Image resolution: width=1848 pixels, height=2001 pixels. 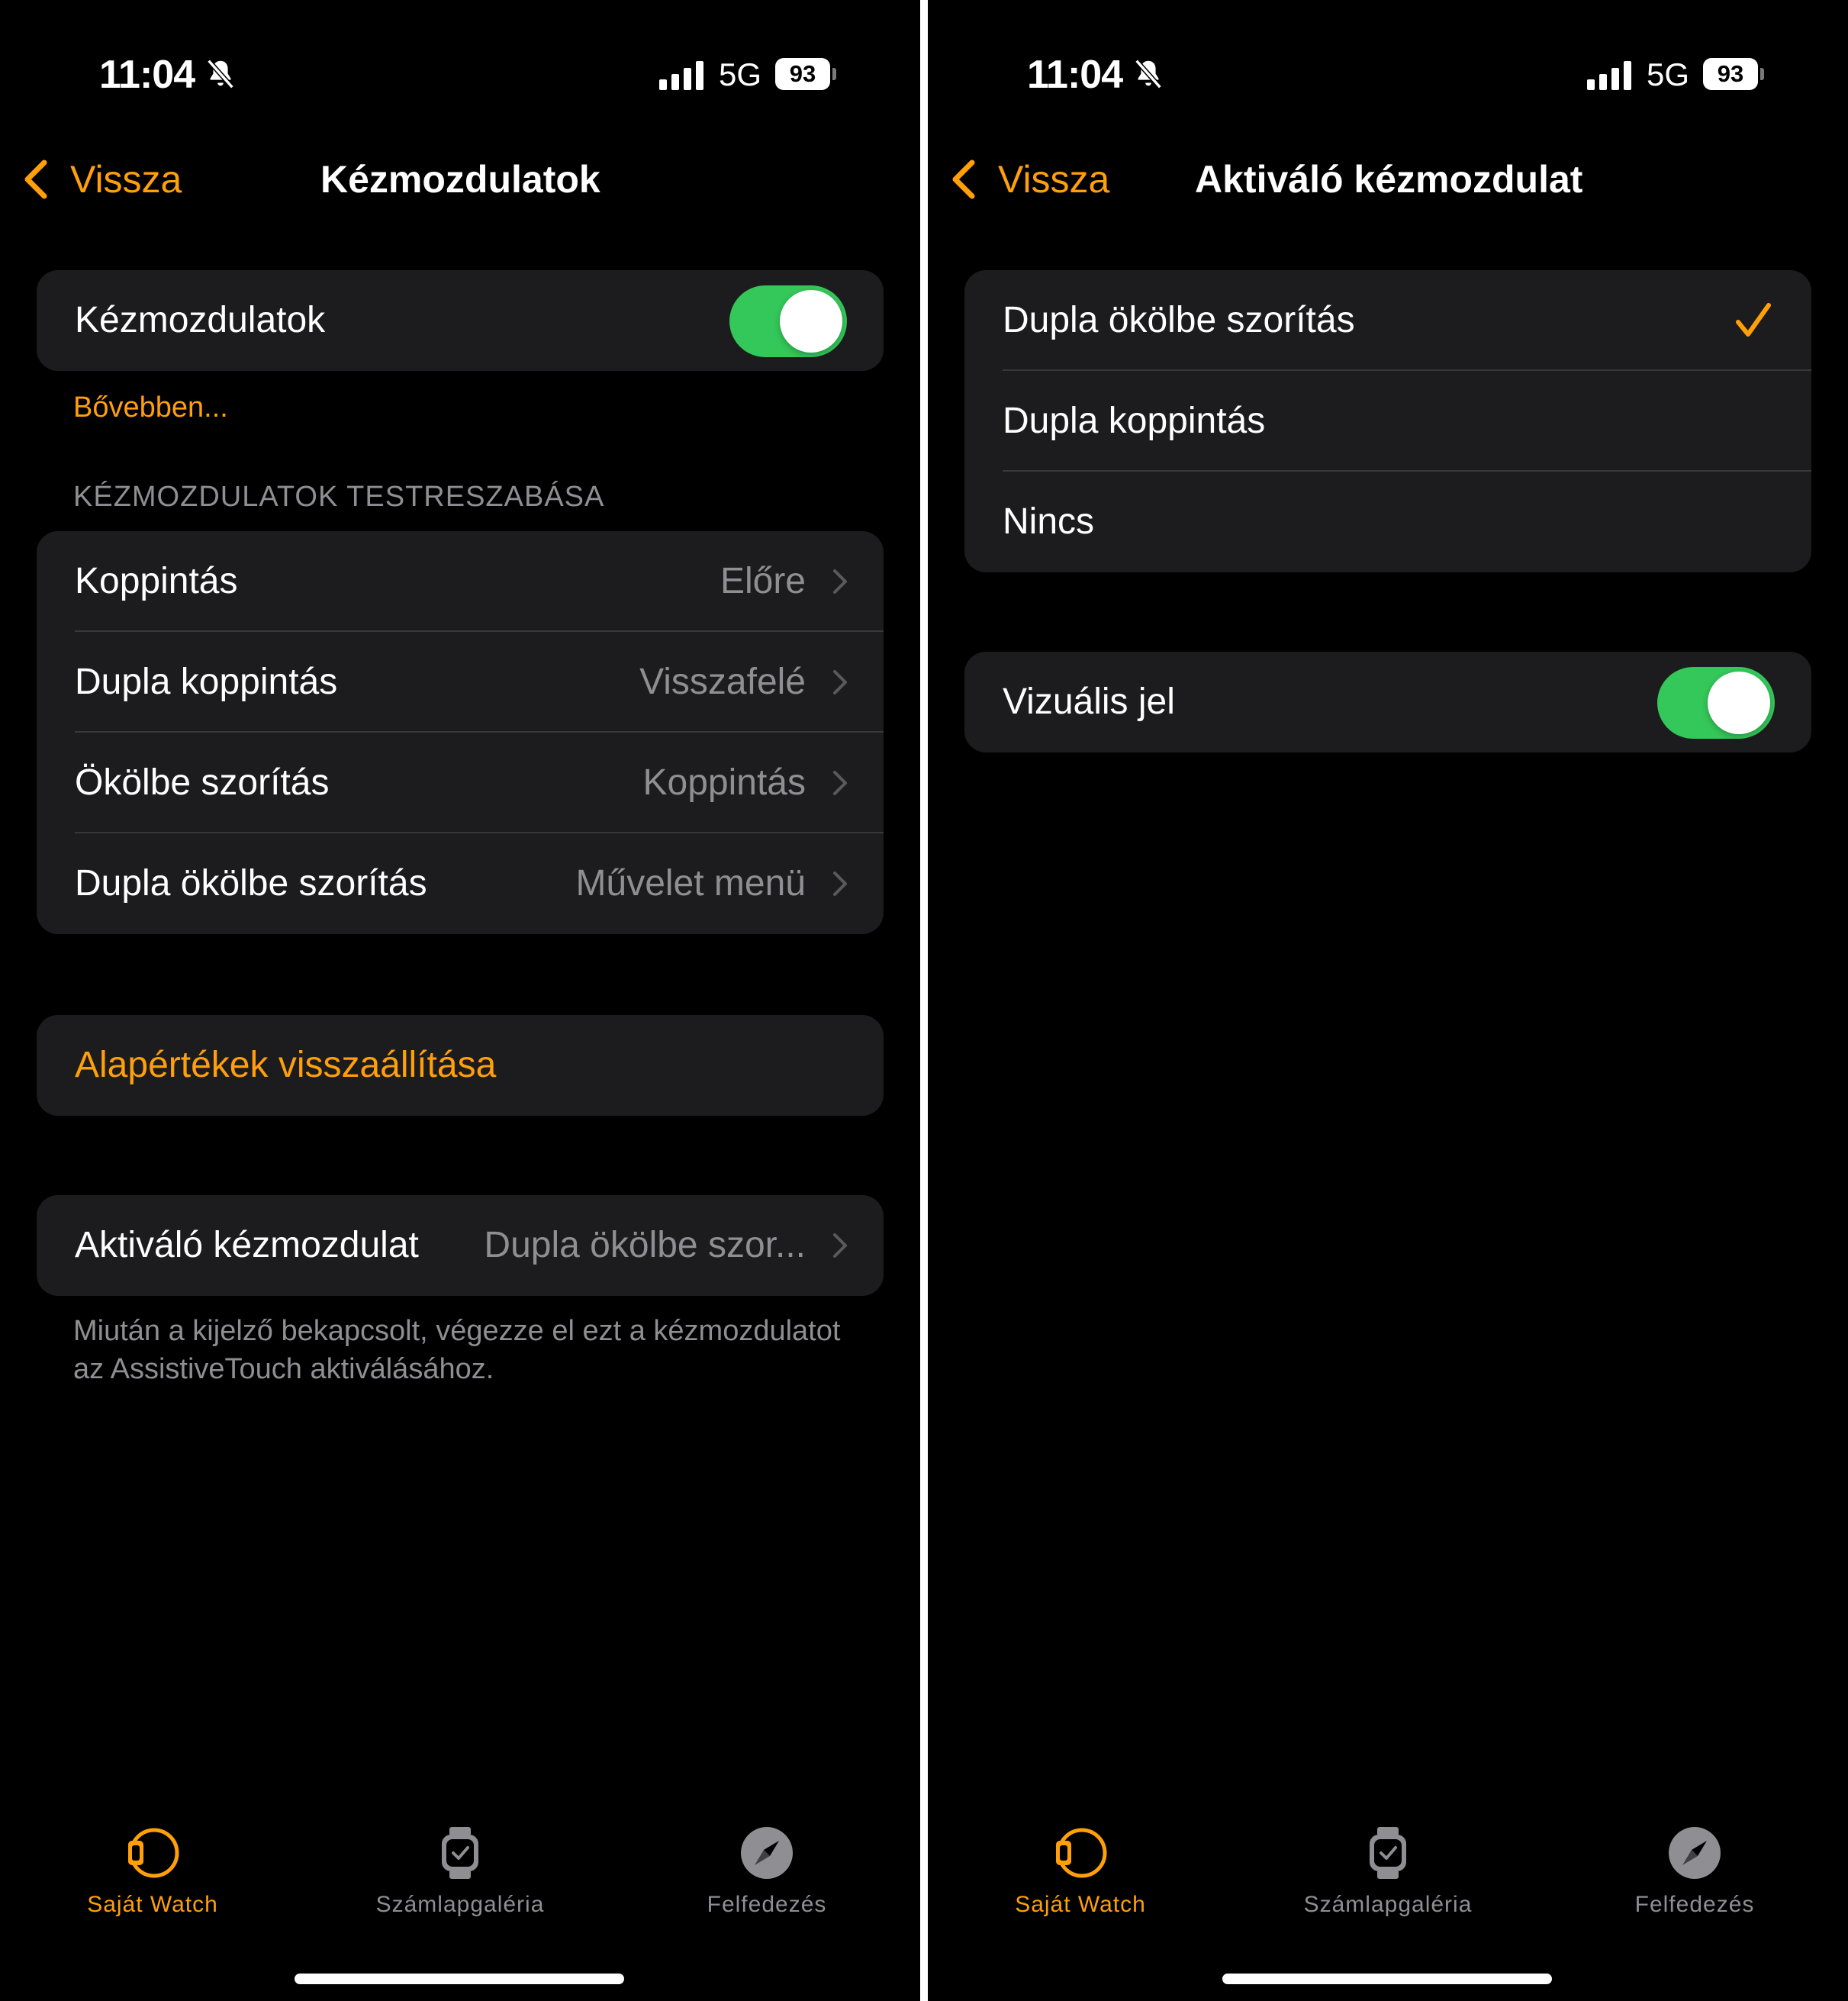 I want to click on option-label: Nincs, so click(x=1049, y=521).